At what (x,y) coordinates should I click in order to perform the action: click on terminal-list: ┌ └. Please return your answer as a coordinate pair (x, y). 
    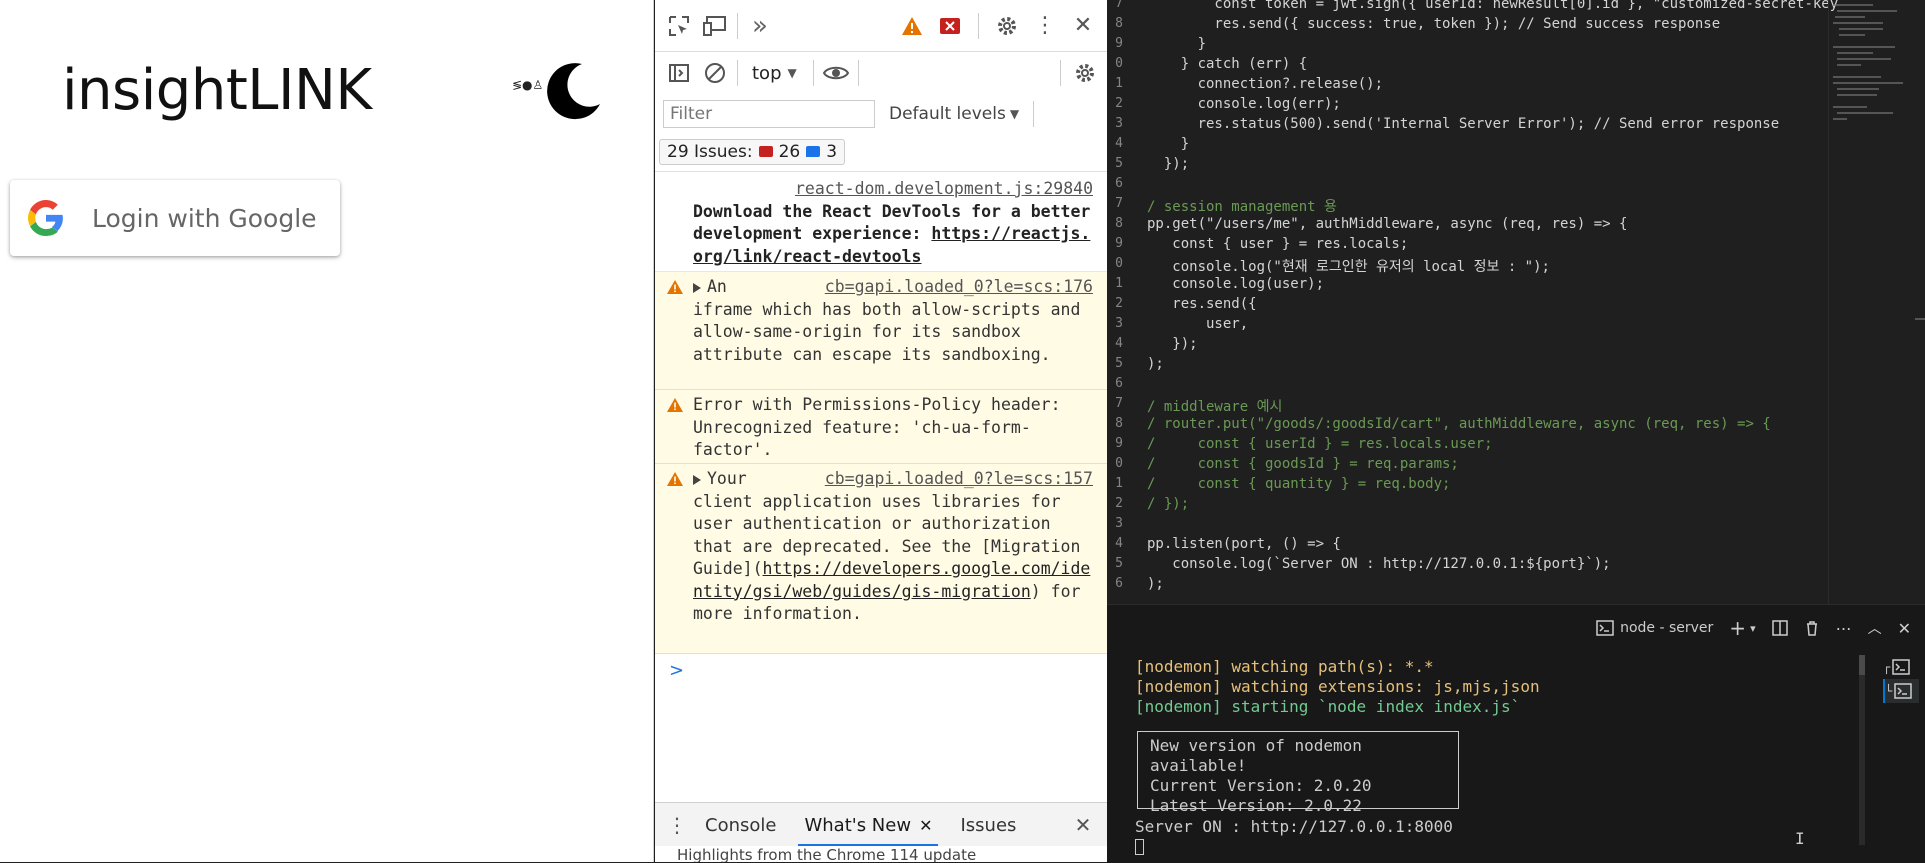
    Looking at the image, I should click on (1901, 679).